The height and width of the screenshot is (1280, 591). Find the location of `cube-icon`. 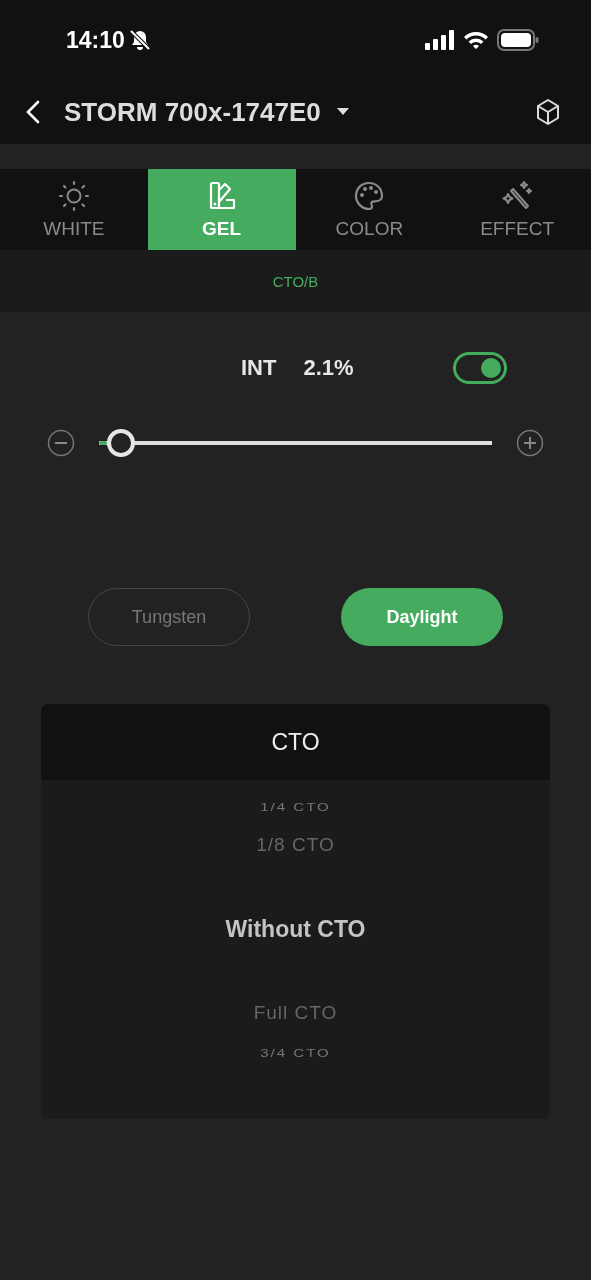

cube-icon is located at coordinates (548, 112).